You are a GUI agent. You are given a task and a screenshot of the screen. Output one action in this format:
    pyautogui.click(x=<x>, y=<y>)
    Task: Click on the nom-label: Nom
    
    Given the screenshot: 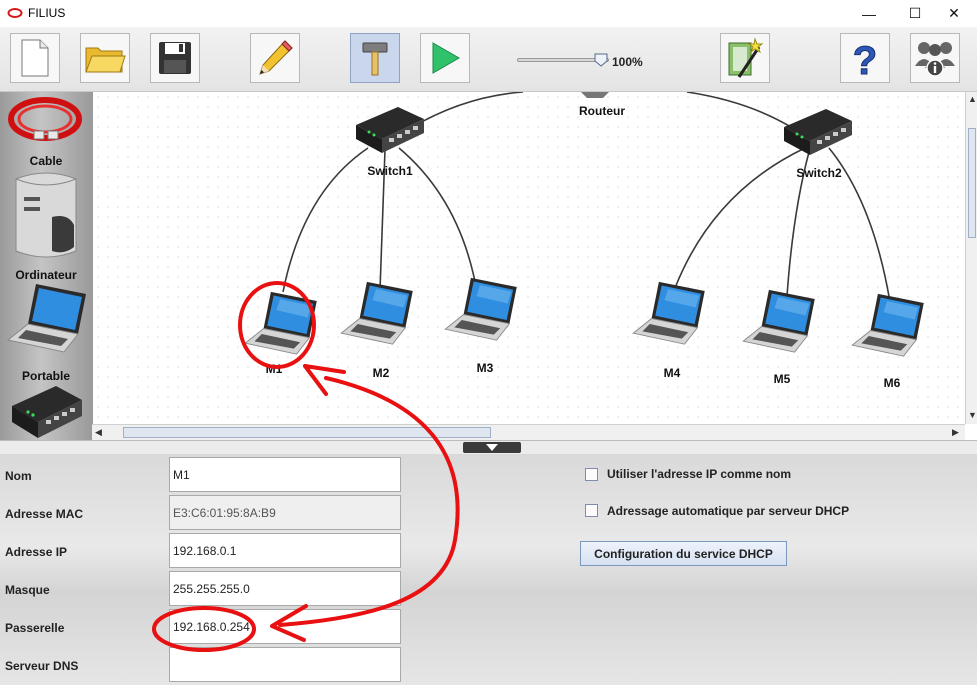 What is the action you would take?
    pyautogui.click(x=18, y=476)
    